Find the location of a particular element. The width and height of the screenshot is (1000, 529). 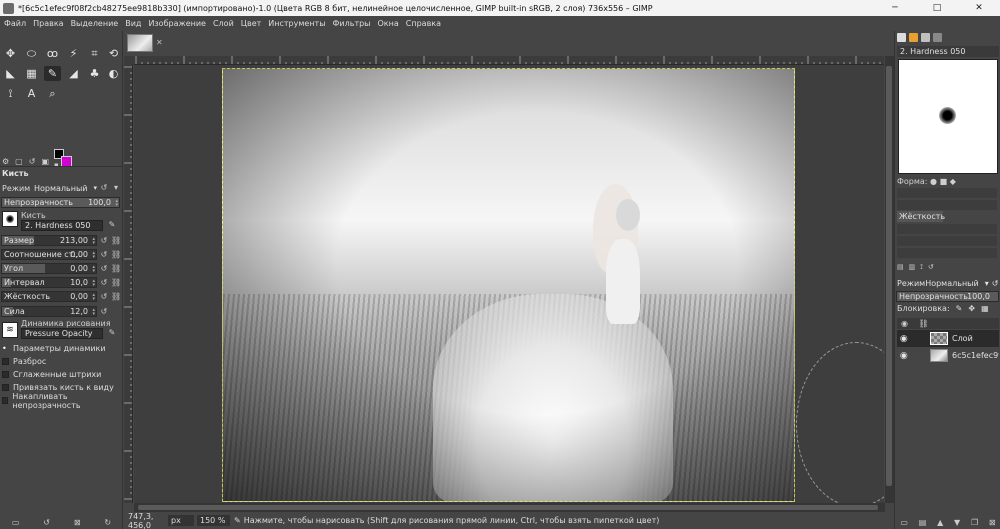

dynamics-thumbnail: ≋ is located at coordinates (10, 330).